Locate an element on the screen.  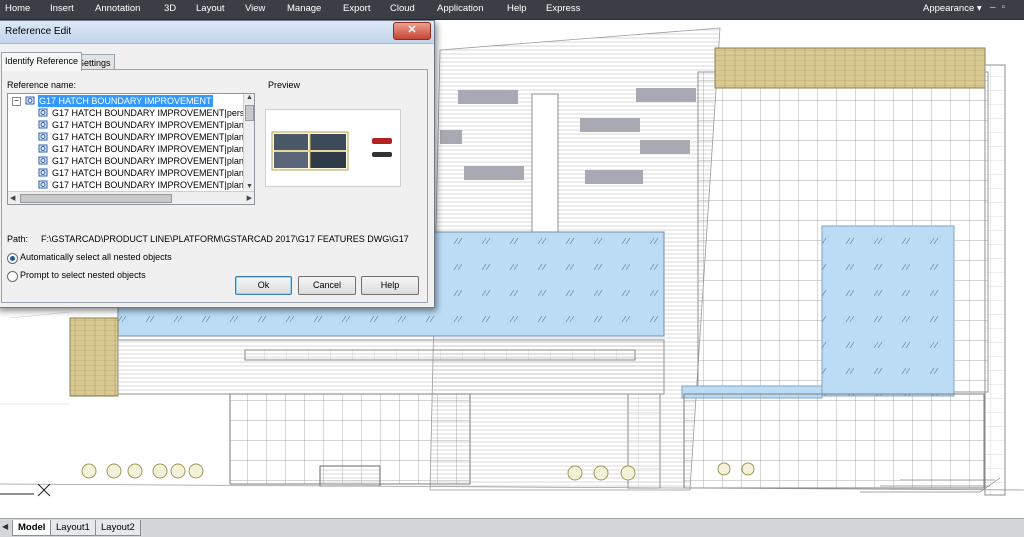
tab-layout1: Layout1 is located at coordinates (73, 528).